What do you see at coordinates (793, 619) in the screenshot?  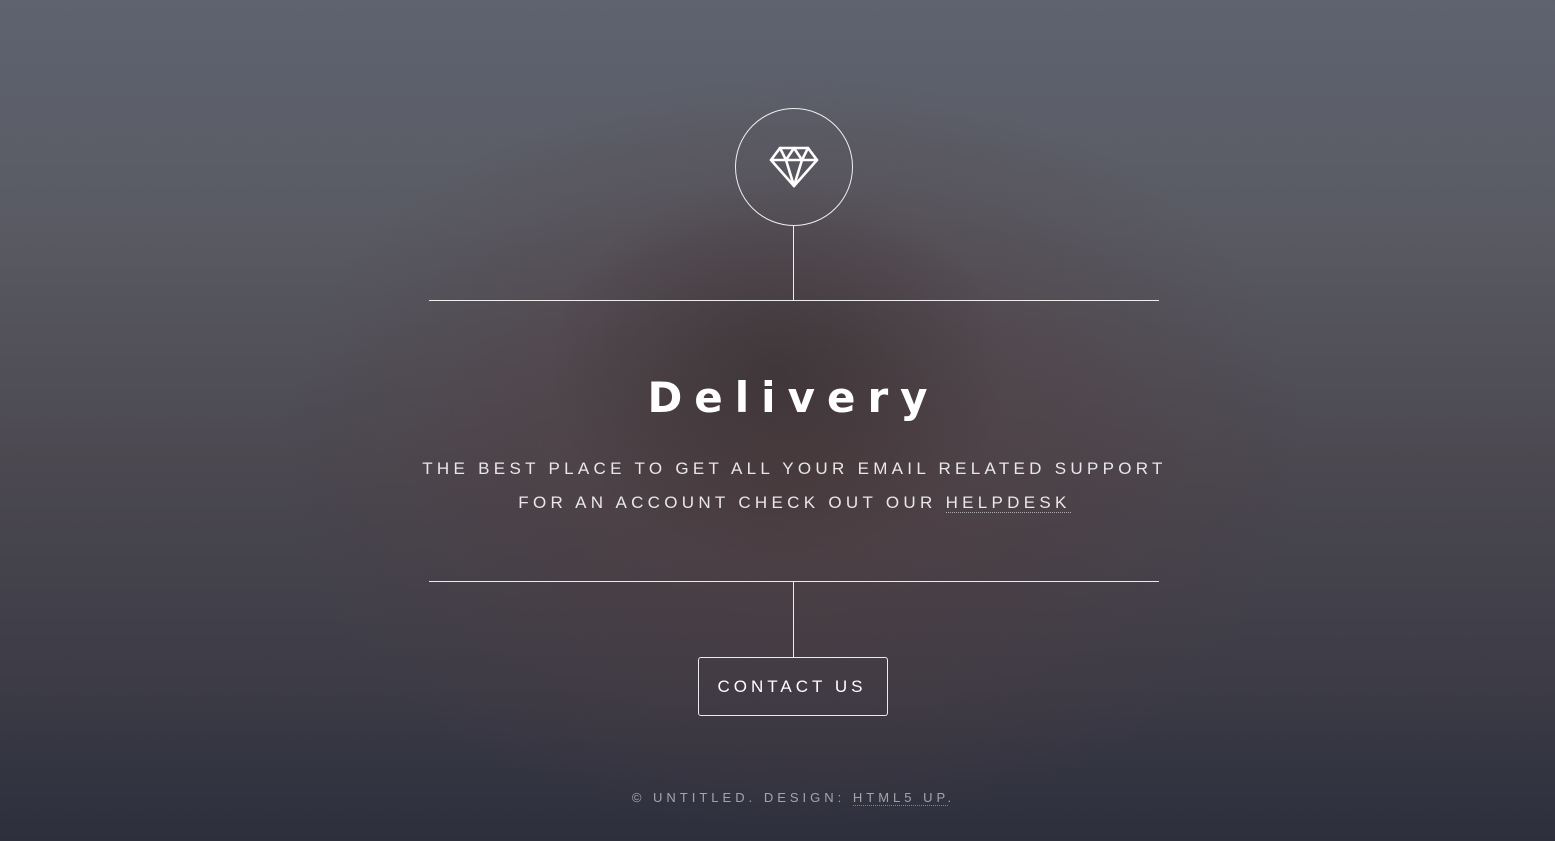 I see `connector-line-bottom` at bounding box center [793, 619].